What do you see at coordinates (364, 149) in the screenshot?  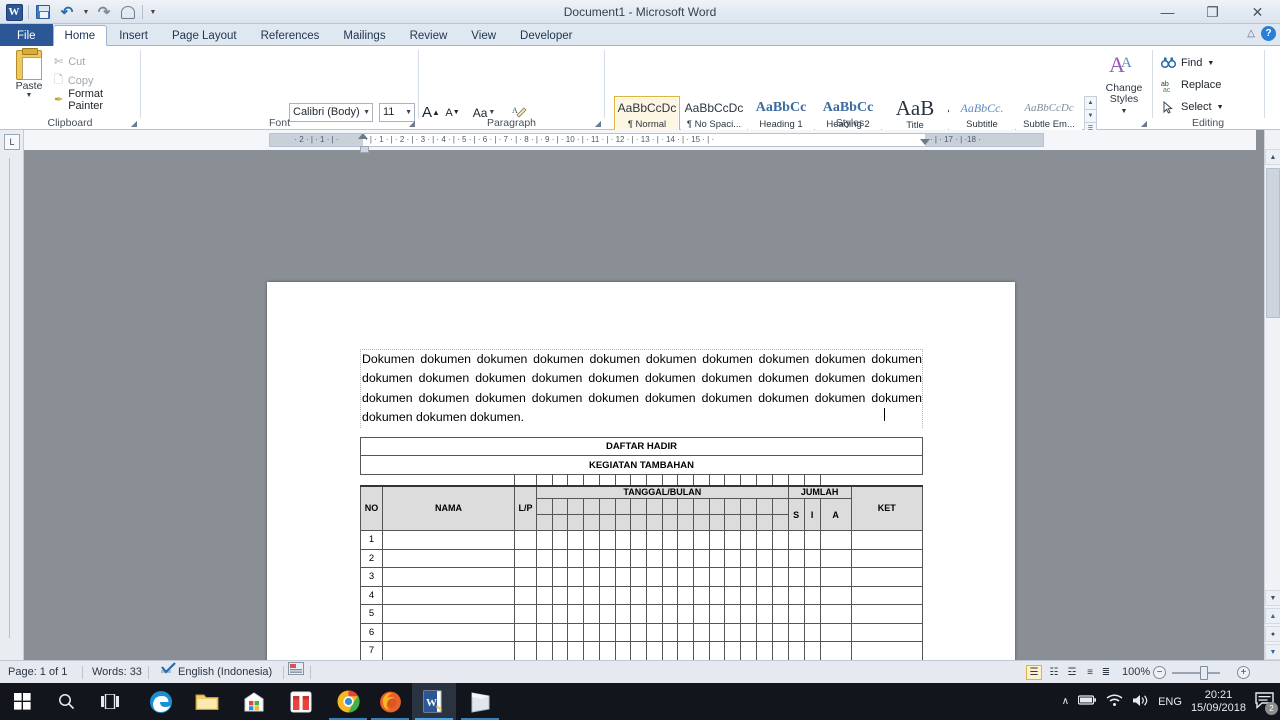 I see `left-indent-marker` at bounding box center [364, 149].